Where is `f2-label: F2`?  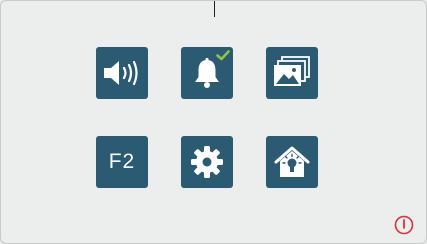 f2-label: F2 is located at coordinates (122, 161).